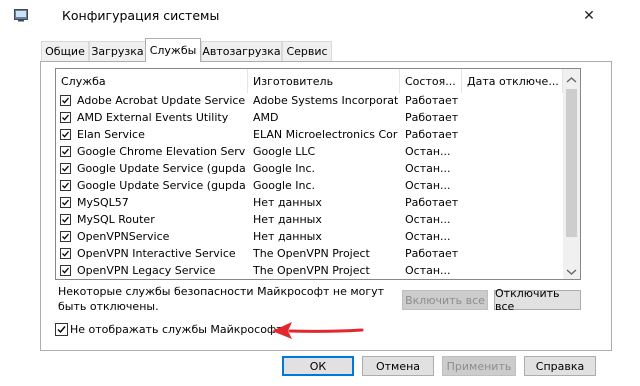 This screenshot has height=386, width=640. I want to click on close-icon: ✕, so click(589, 16).